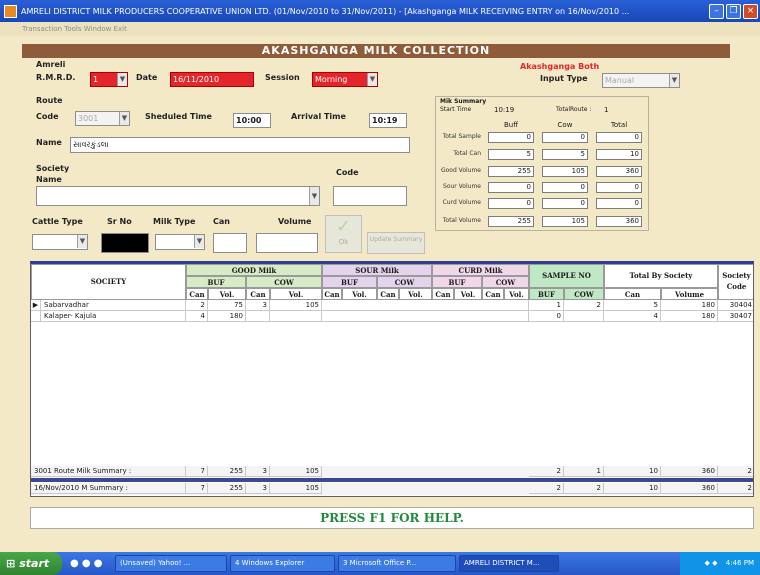 This screenshot has width=760, height=575. What do you see at coordinates (370, 196) in the screenshot?
I see `society-code-field` at bounding box center [370, 196].